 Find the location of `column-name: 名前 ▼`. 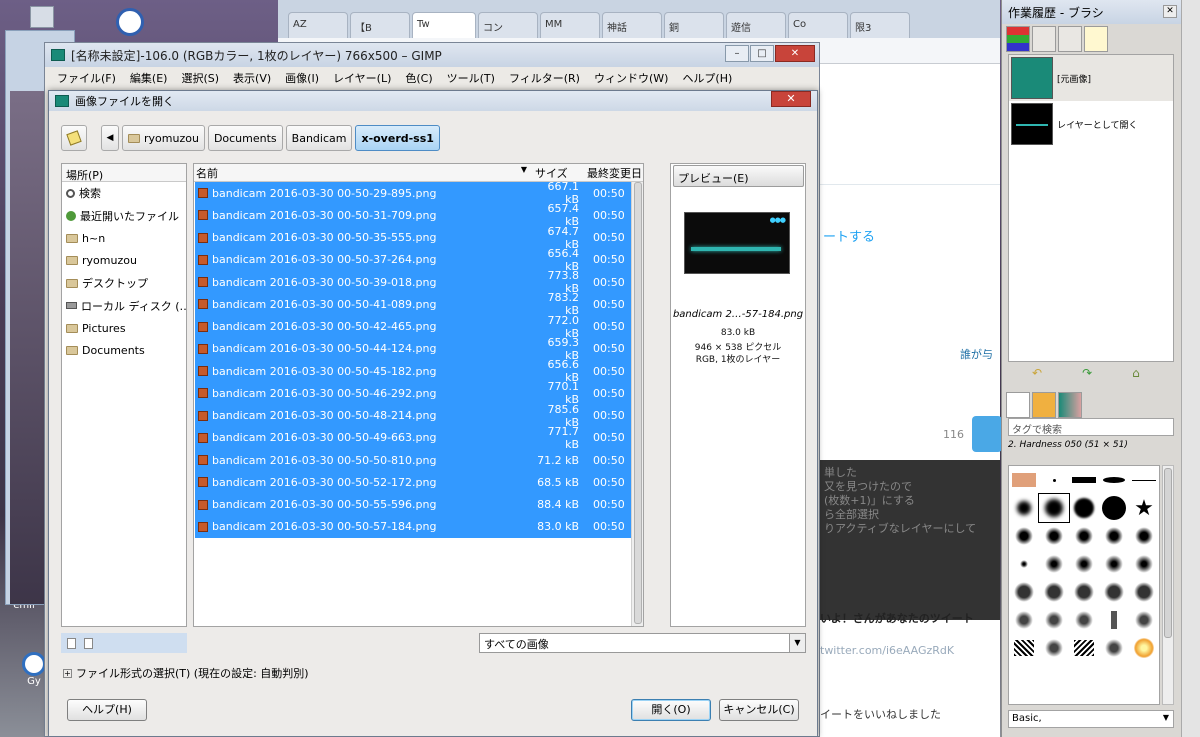

column-name: 名前 ▼ is located at coordinates (362, 173).